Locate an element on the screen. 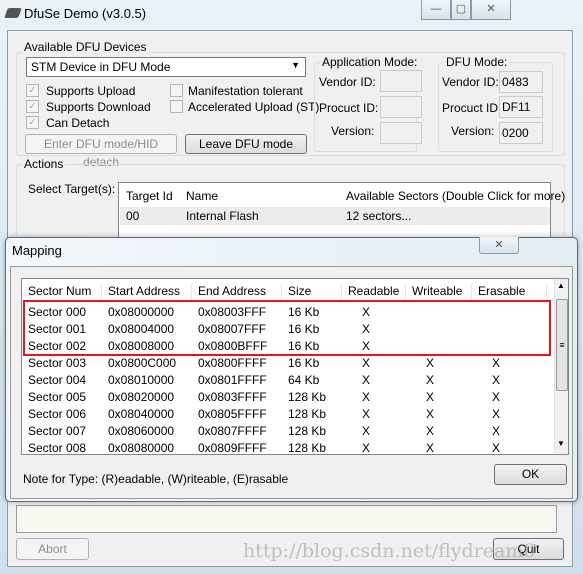 This screenshot has width=583, height=574. cell: 0x08020000 is located at coordinates (141, 397).